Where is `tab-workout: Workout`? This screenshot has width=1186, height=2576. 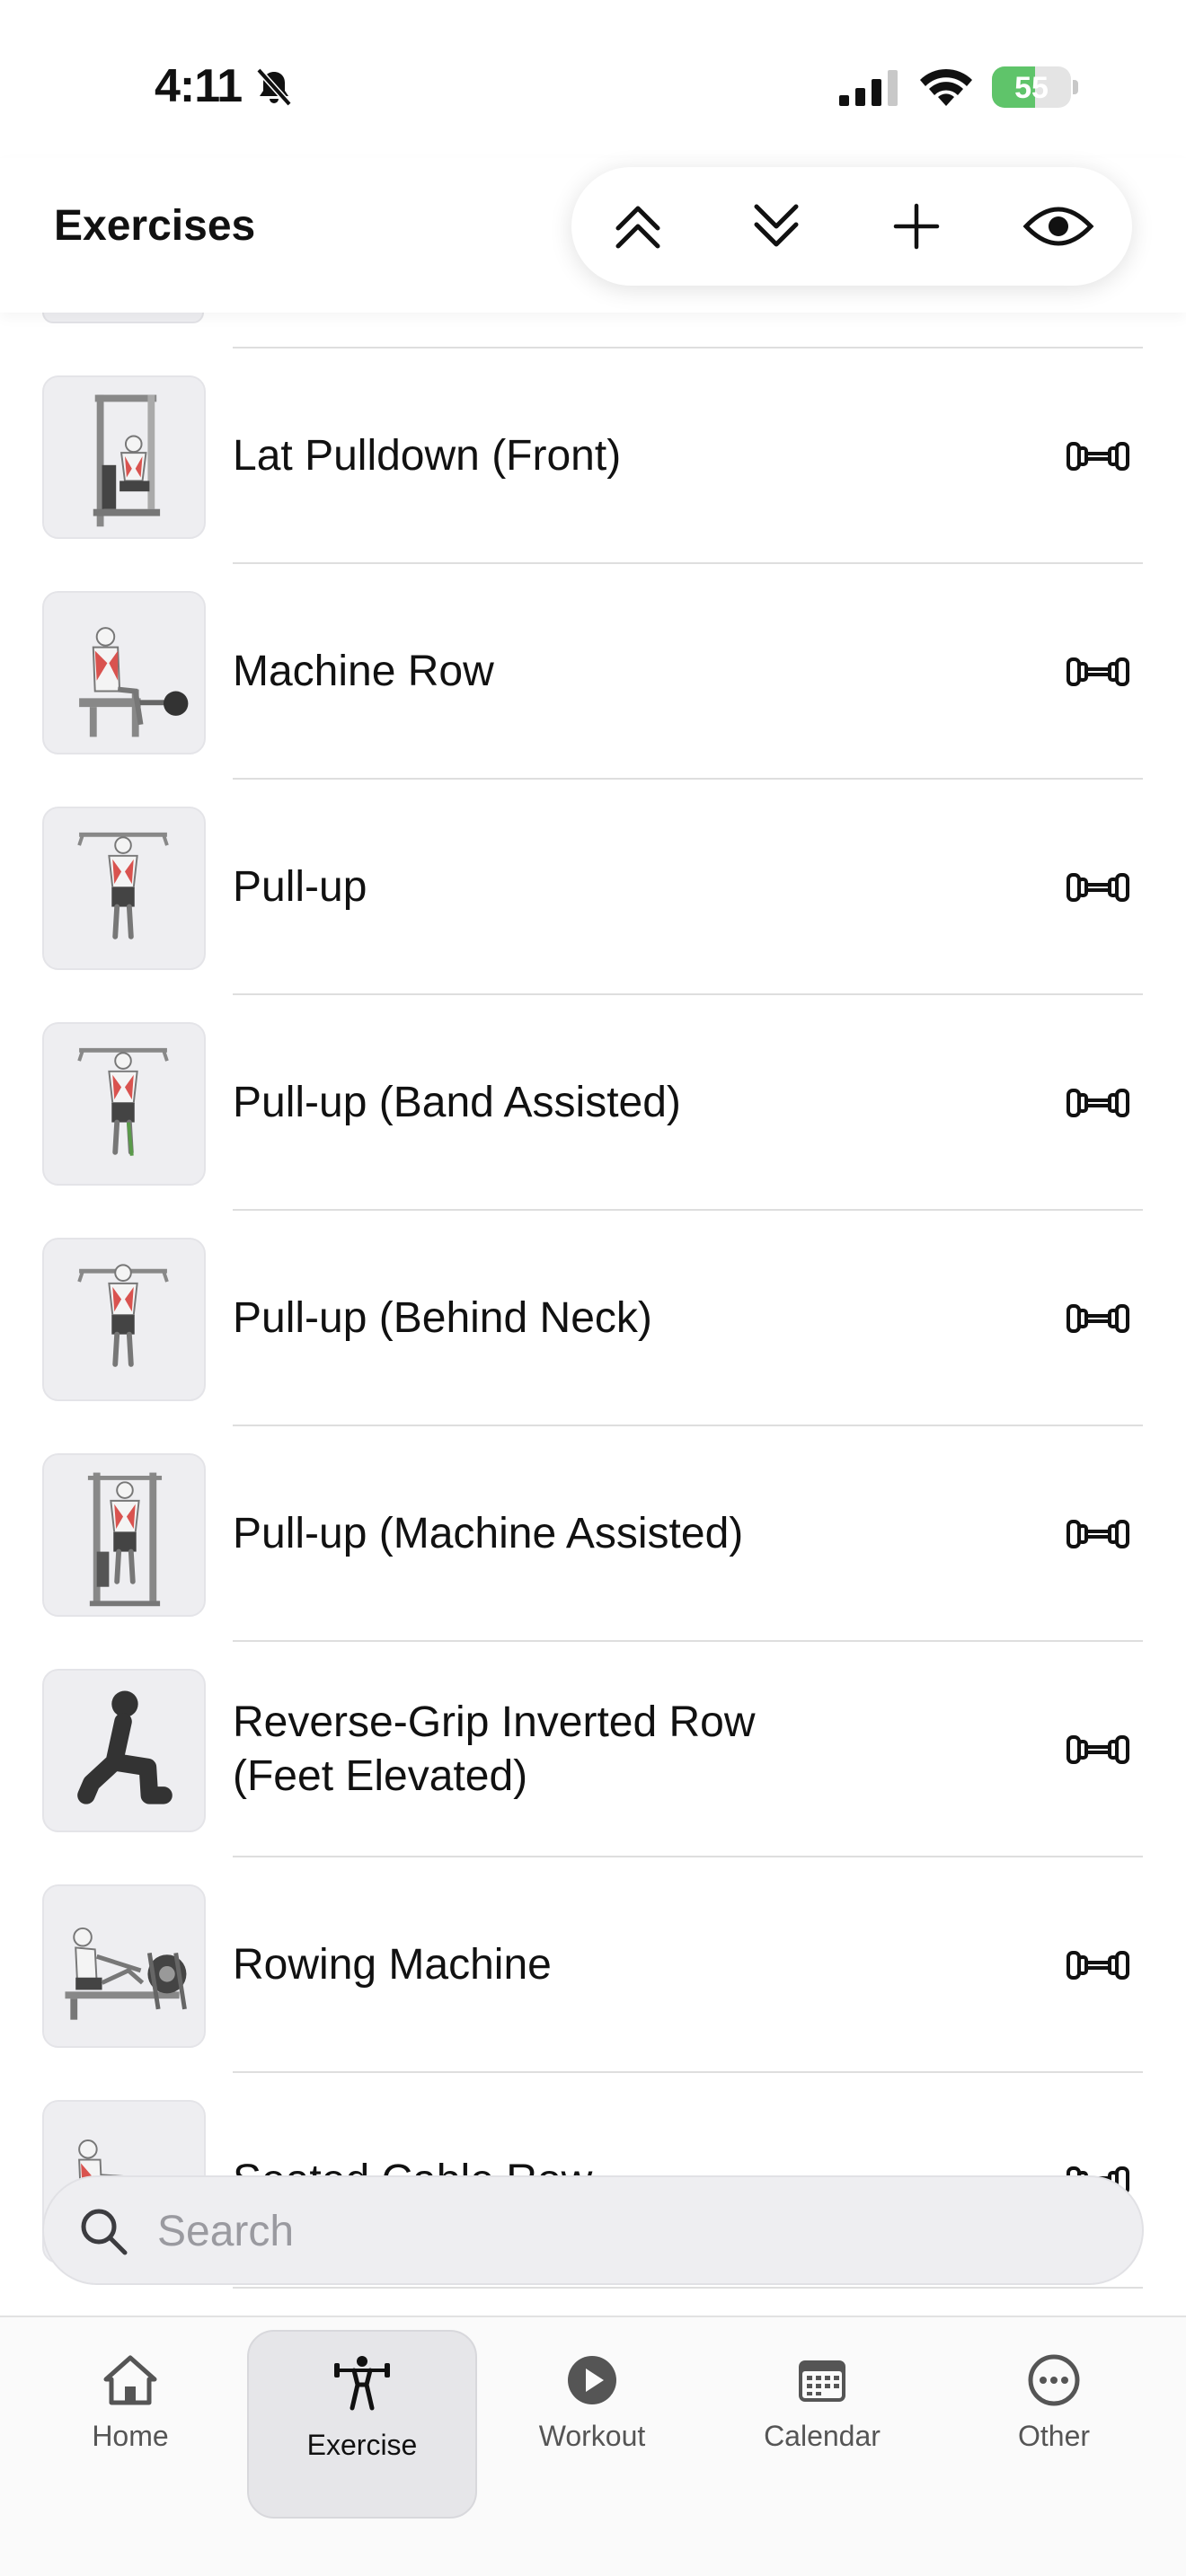
tab-workout: Workout is located at coordinates (592, 2395).